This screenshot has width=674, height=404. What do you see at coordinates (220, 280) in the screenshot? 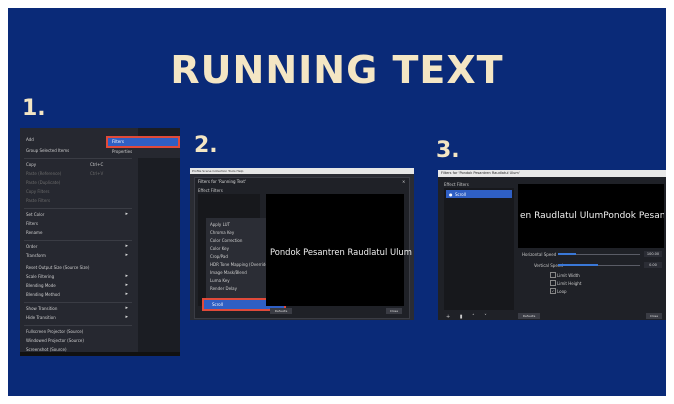
I see `filter-option: Luma Key` at bounding box center [220, 280].